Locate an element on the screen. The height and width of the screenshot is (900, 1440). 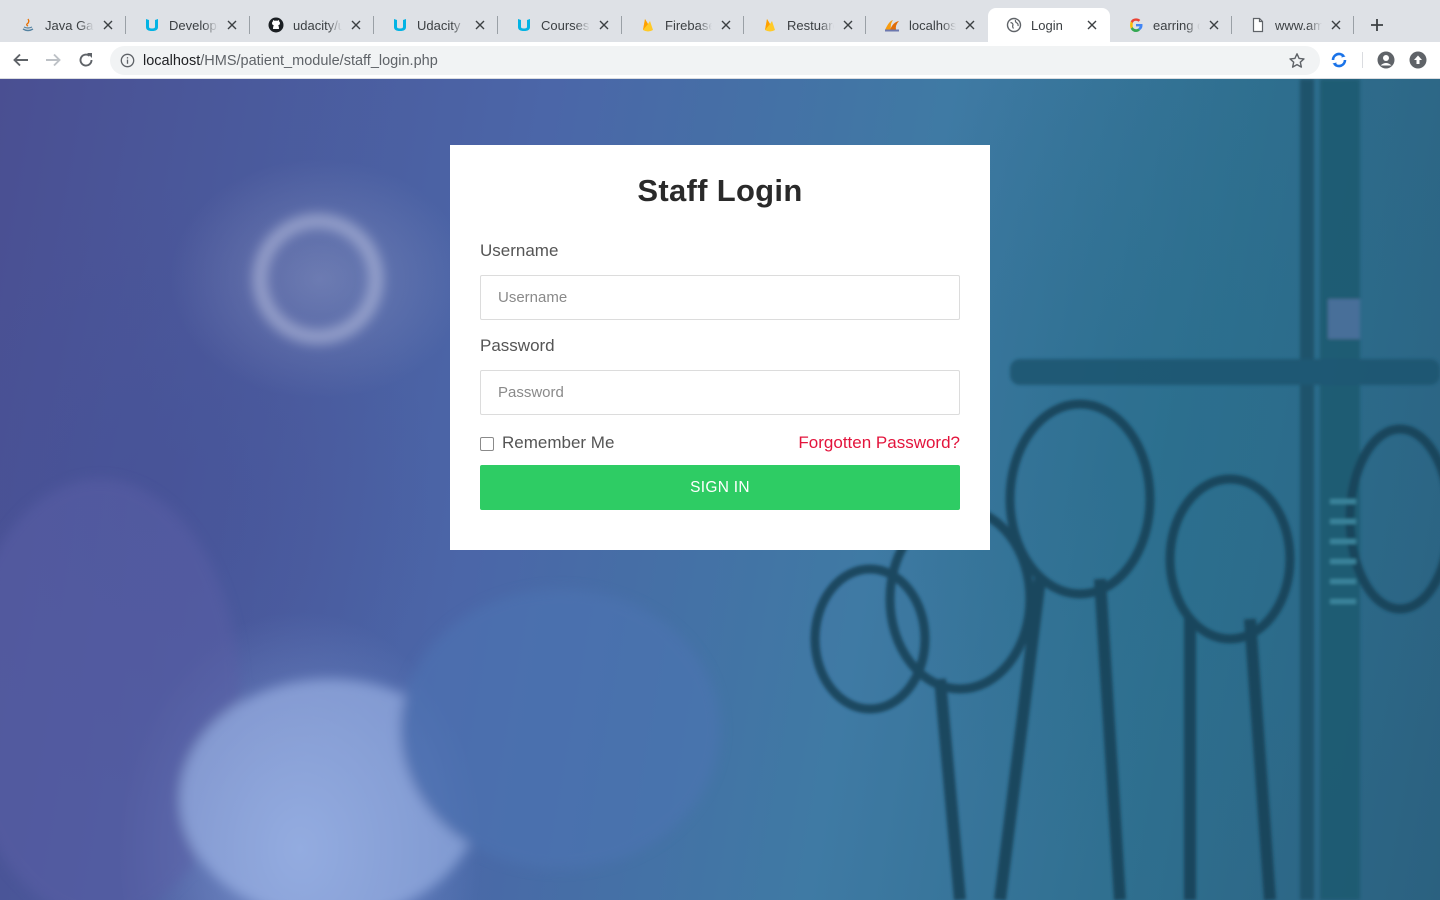
new-tab-button is located at coordinates (1377, 25).